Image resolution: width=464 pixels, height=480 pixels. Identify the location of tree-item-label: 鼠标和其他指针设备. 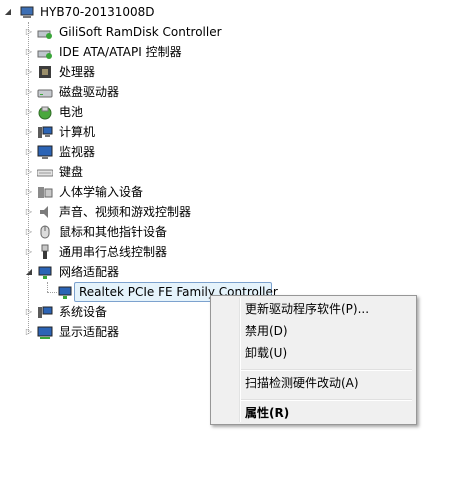
(113, 232).